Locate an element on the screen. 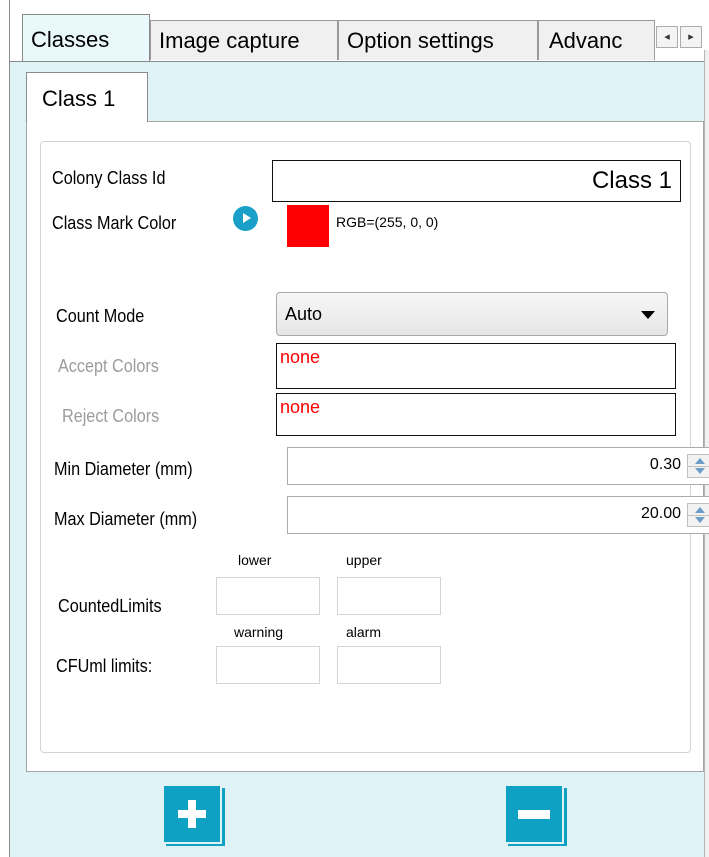 This screenshot has height=857, width=709. add-class-button is located at coordinates (195, 816).